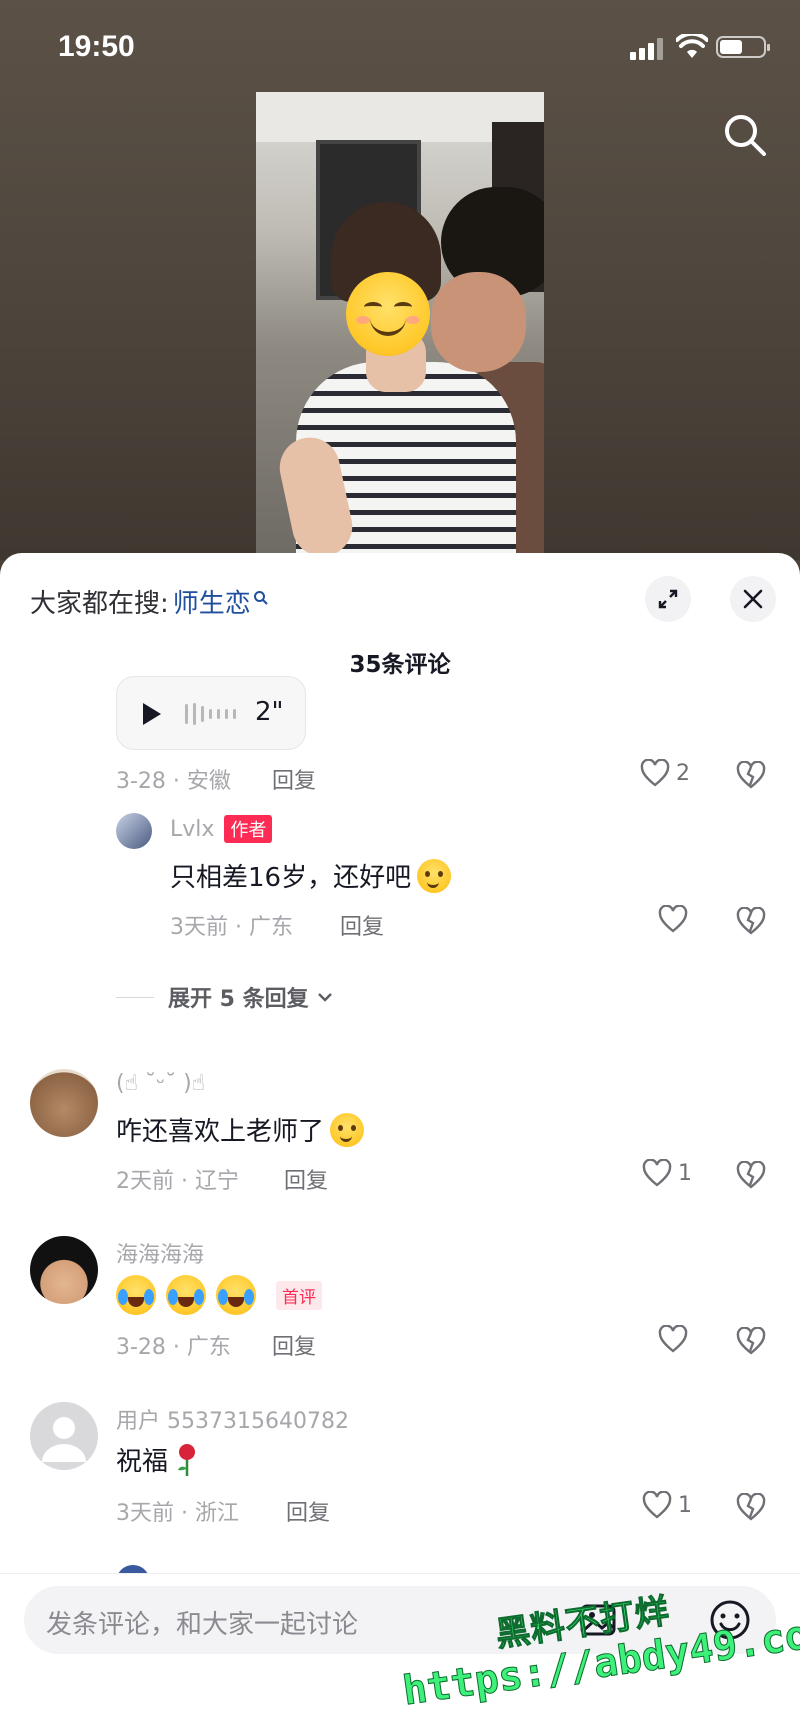 The width and height of the screenshot is (800, 1731). Describe the element at coordinates (177, 1181) in the screenshot. I see `comment-meta: 2天前 · 辽宁` at that location.